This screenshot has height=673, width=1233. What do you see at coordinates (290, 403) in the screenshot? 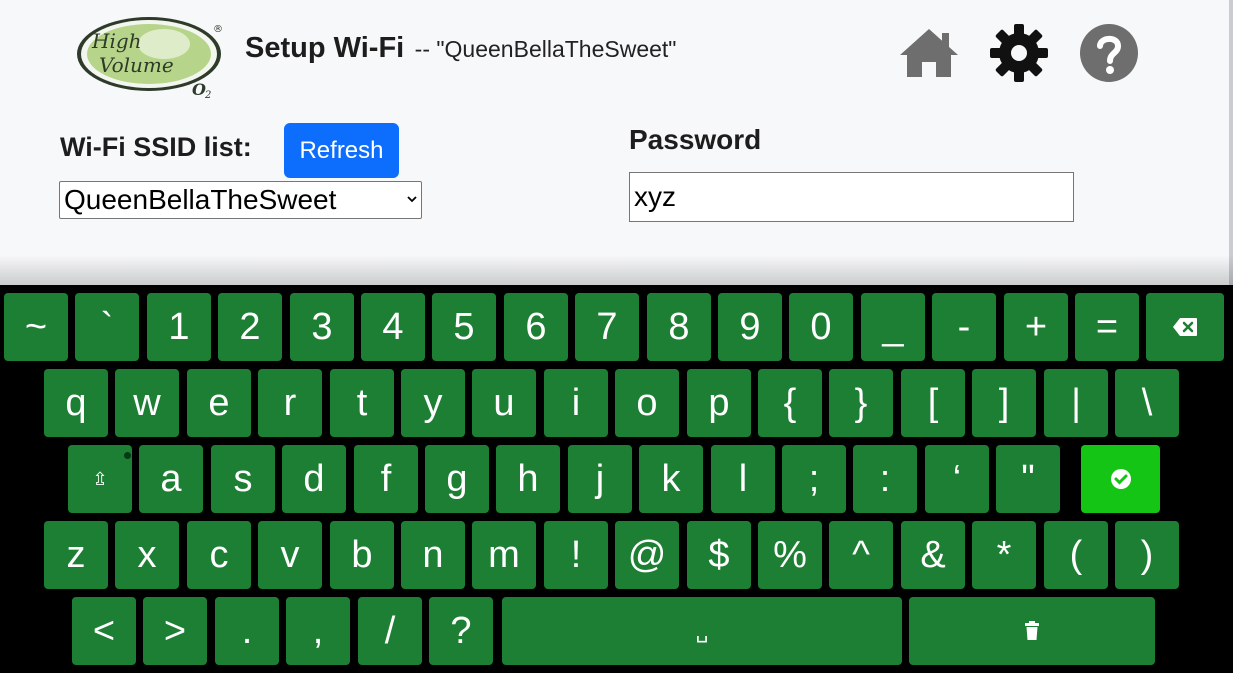
I see `key-r: r` at bounding box center [290, 403].